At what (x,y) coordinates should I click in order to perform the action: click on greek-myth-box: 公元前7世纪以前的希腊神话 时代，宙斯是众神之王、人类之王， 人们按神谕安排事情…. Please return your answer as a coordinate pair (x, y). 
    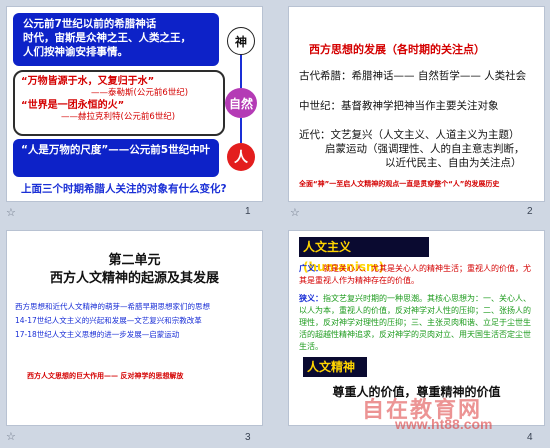
    Looking at the image, I should click on (116, 39).